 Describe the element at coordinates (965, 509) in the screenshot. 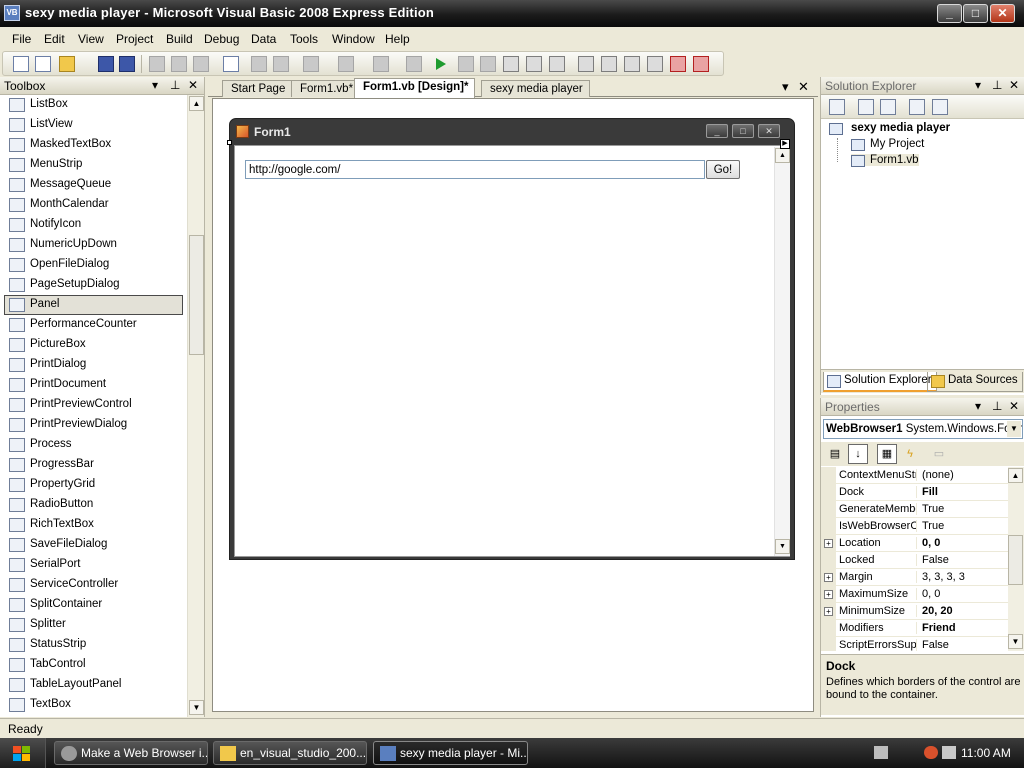

I see `property-value: True` at that location.